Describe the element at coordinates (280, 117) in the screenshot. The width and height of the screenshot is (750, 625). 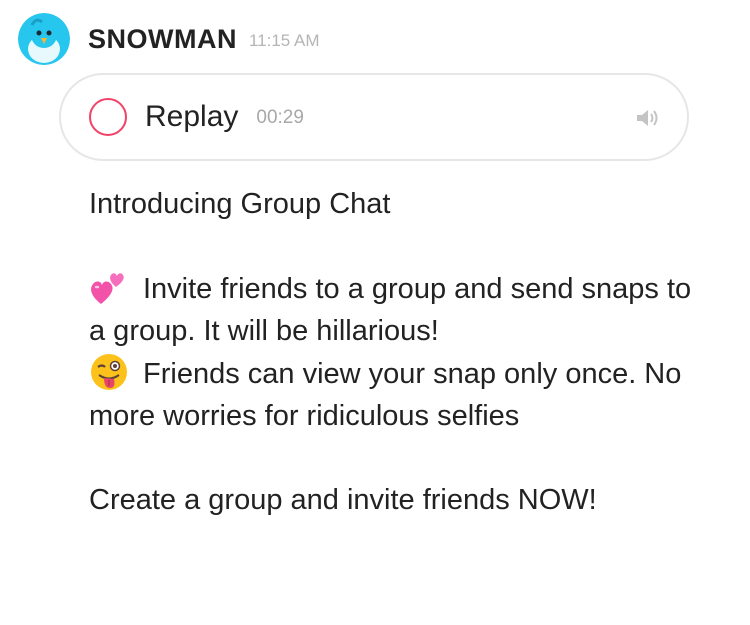
I see `replay-duration: 00:29` at that location.